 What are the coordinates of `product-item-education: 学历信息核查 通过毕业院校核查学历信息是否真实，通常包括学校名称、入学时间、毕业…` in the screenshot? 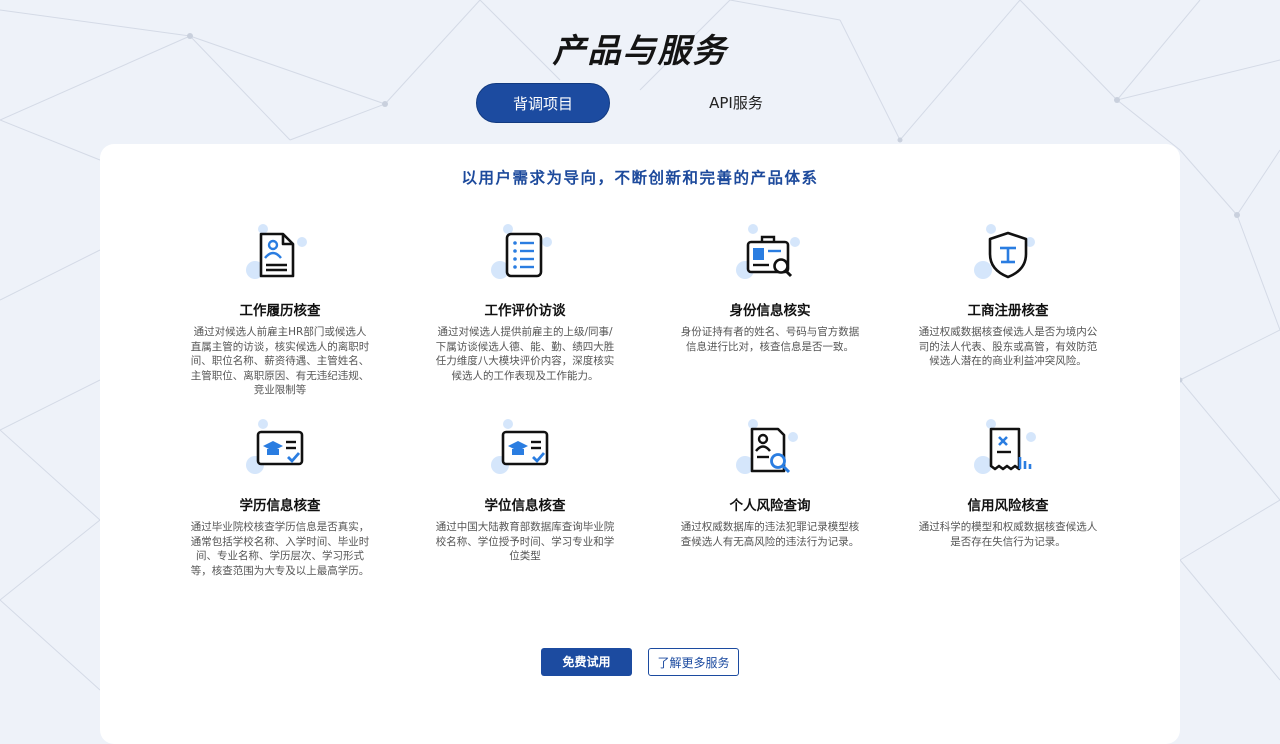 It's located at (280, 498).